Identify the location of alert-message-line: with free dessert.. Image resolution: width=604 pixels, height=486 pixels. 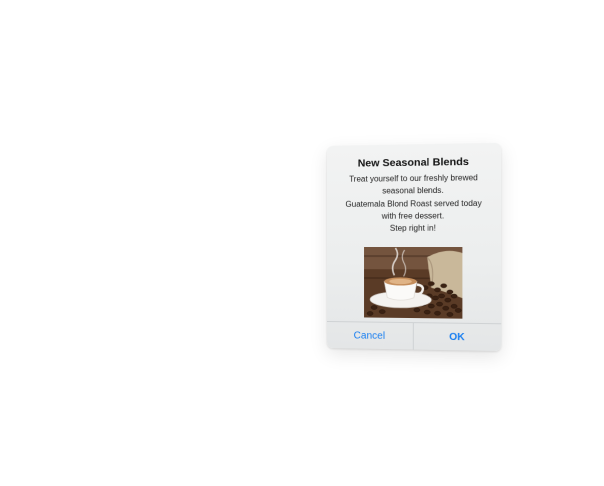
(413, 216).